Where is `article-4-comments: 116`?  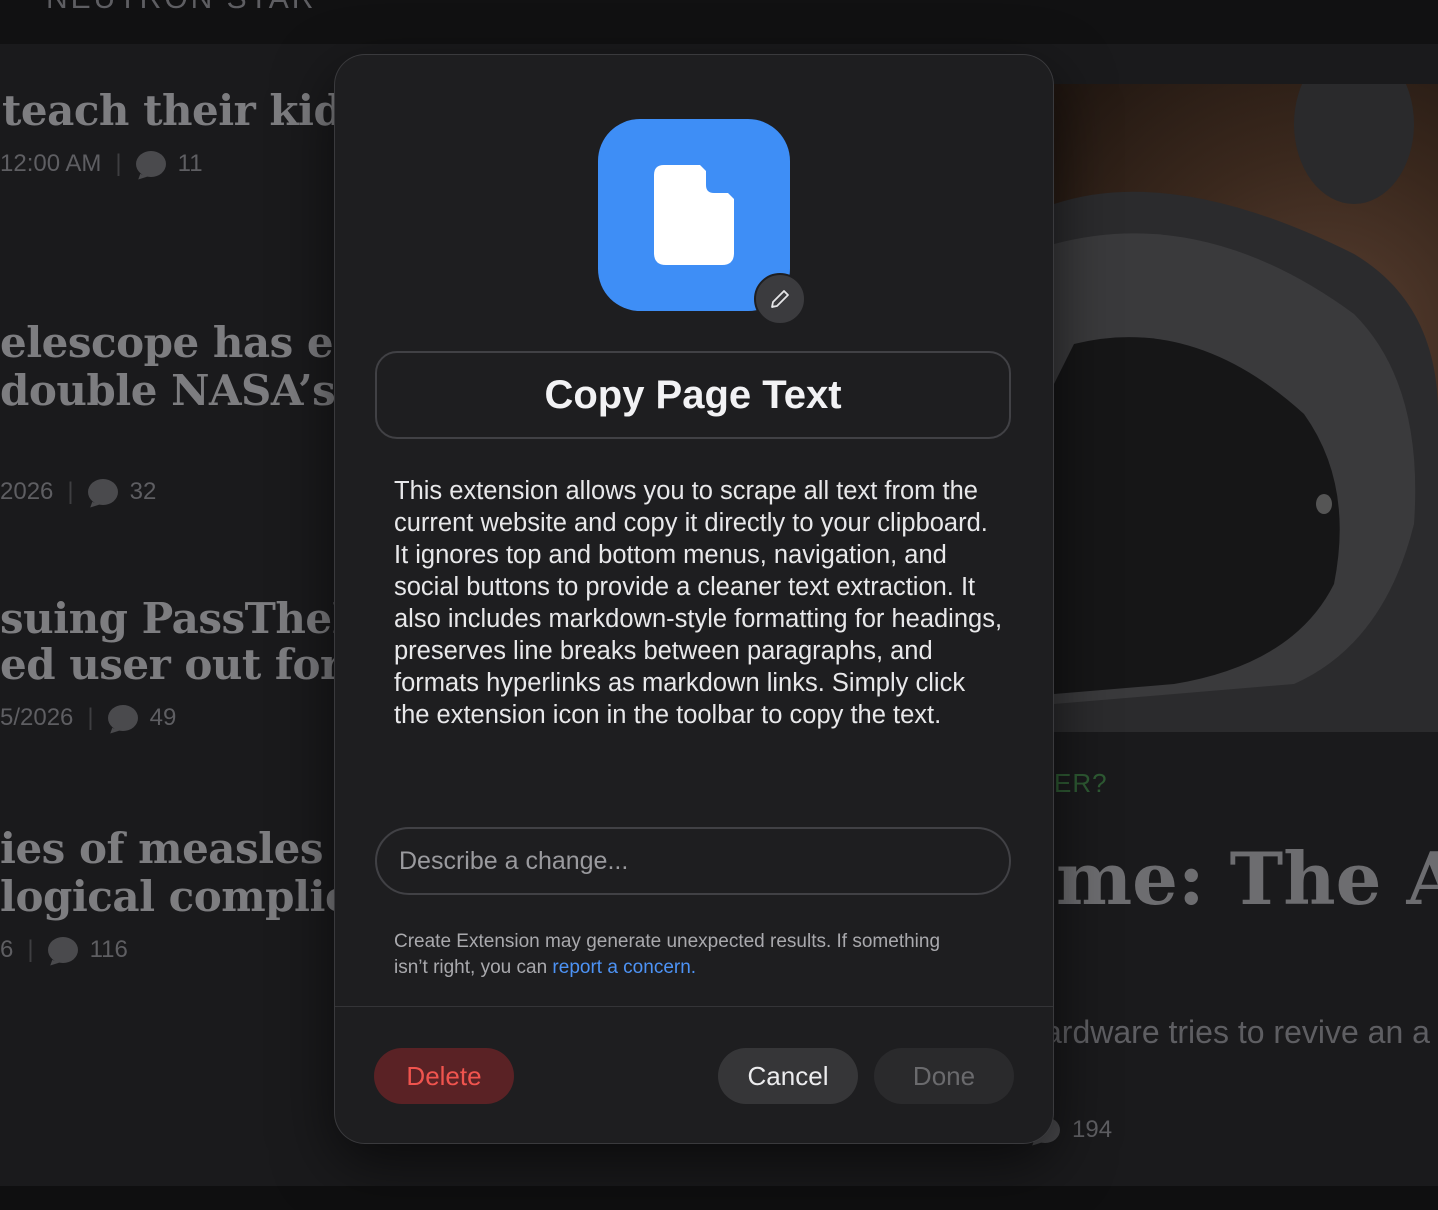
article-4-comments: 116 is located at coordinates (109, 950).